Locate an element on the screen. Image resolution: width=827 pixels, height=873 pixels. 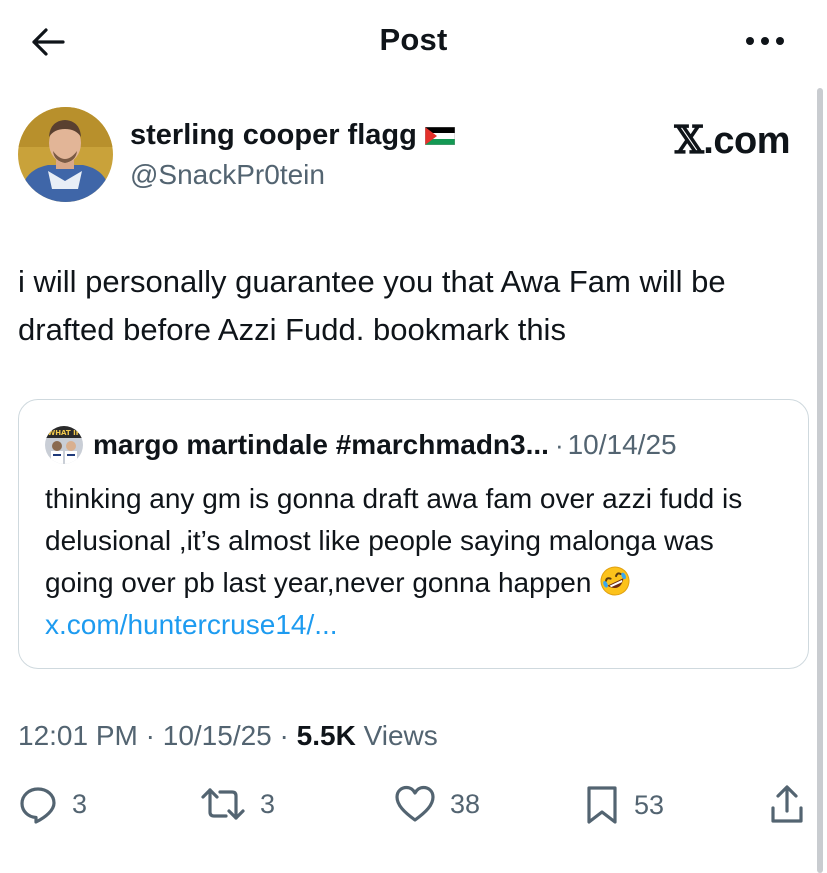
post-meta: 12:01 PM · 10/15/25 · 5.5K Views is located at coordinates (228, 736).